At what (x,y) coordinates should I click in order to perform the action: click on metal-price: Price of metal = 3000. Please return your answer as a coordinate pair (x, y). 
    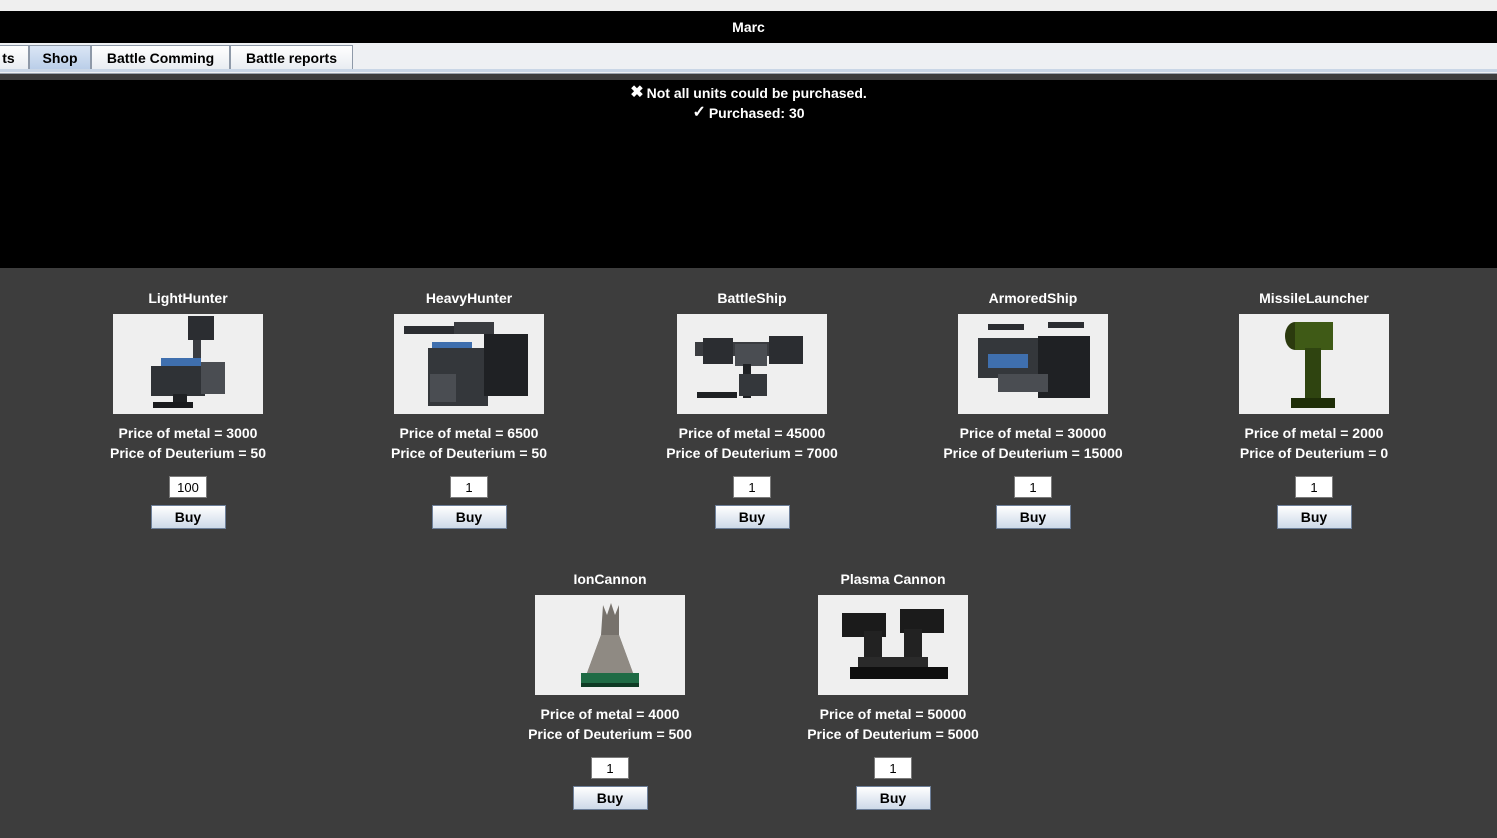
    Looking at the image, I should click on (188, 433).